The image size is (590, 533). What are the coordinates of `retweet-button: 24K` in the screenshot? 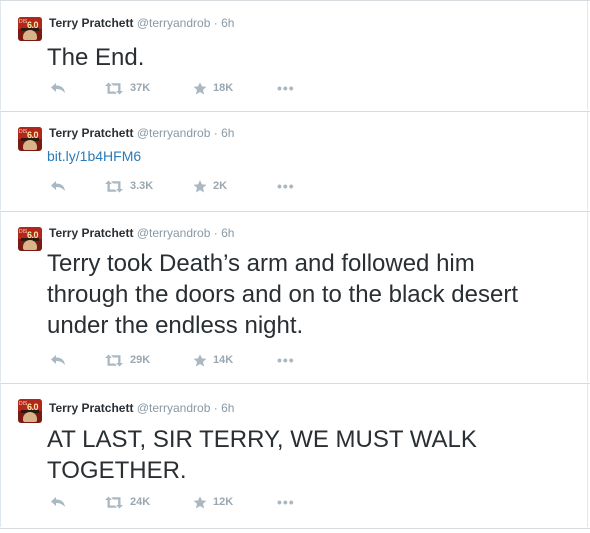 It's located at (127, 502).